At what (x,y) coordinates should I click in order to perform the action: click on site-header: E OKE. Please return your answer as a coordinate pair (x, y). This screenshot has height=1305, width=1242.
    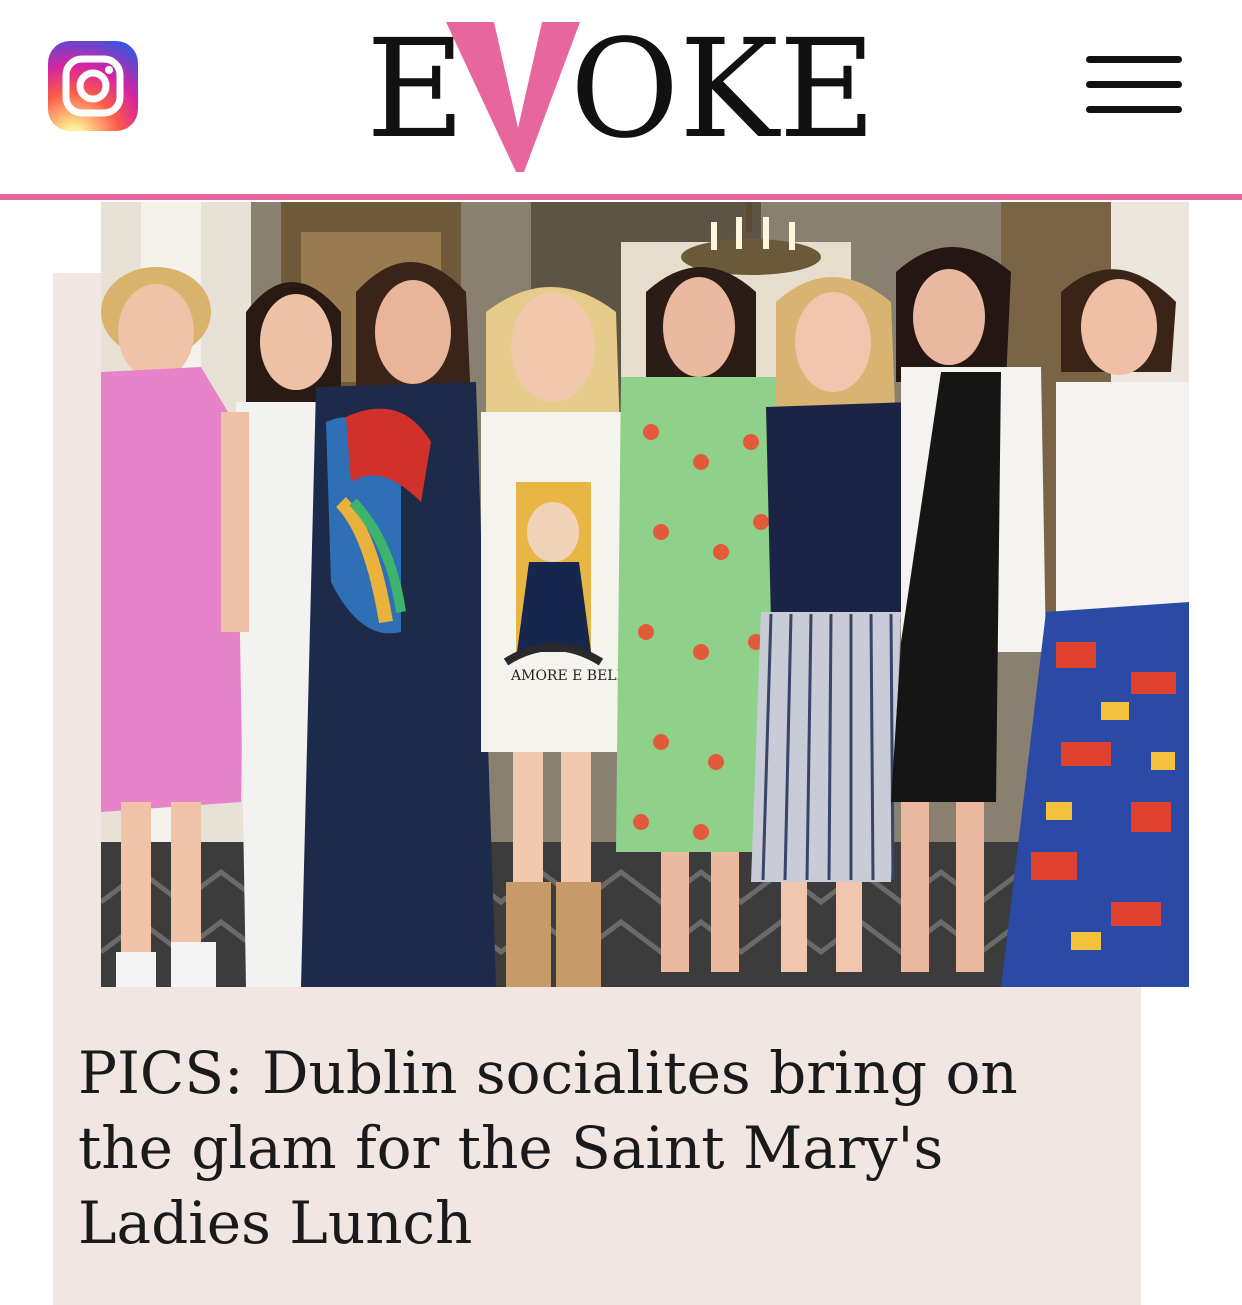
    Looking at the image, I should click on (621, 97).